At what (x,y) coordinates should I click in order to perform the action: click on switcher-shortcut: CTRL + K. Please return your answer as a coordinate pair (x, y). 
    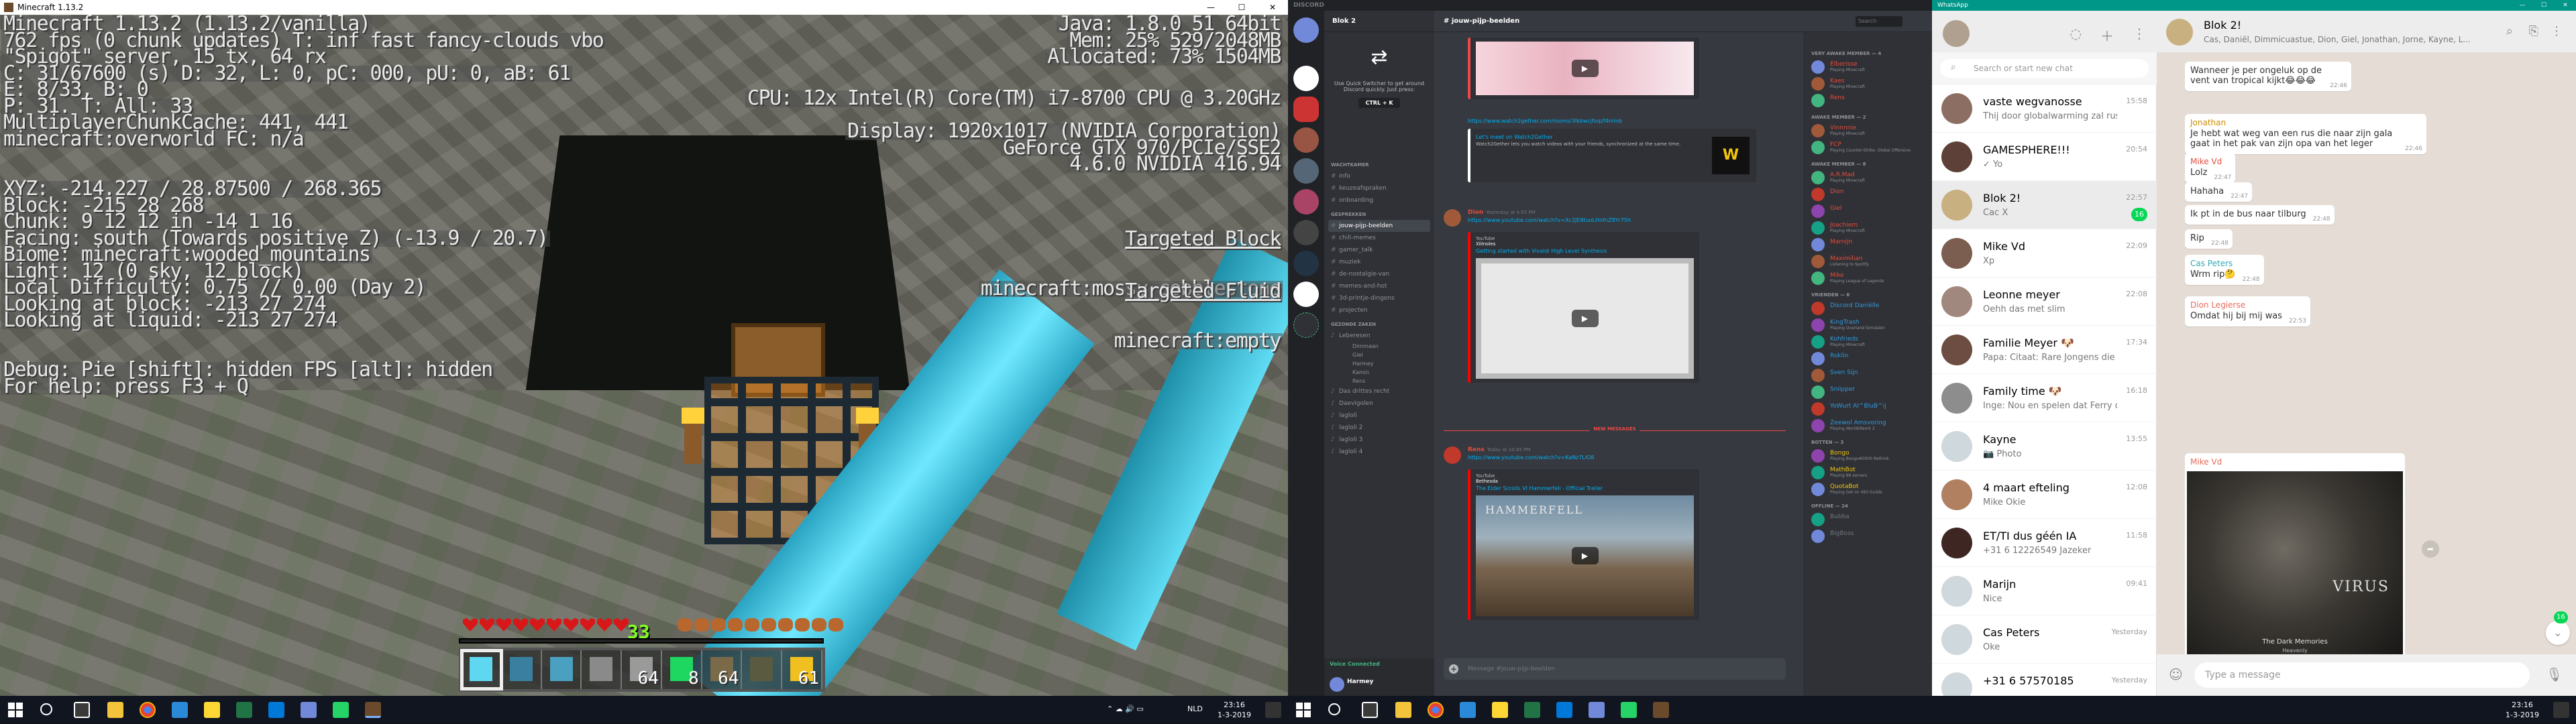
    Looking at the image, I should click on (1379, 103).